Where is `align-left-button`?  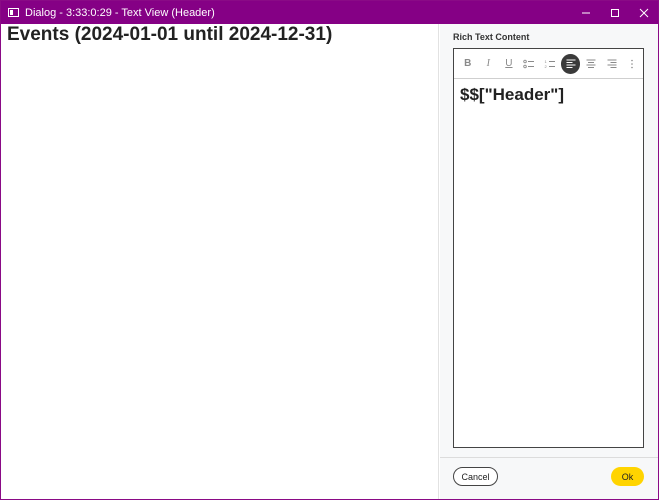 align-left-button is located at coordinates (570, 63).